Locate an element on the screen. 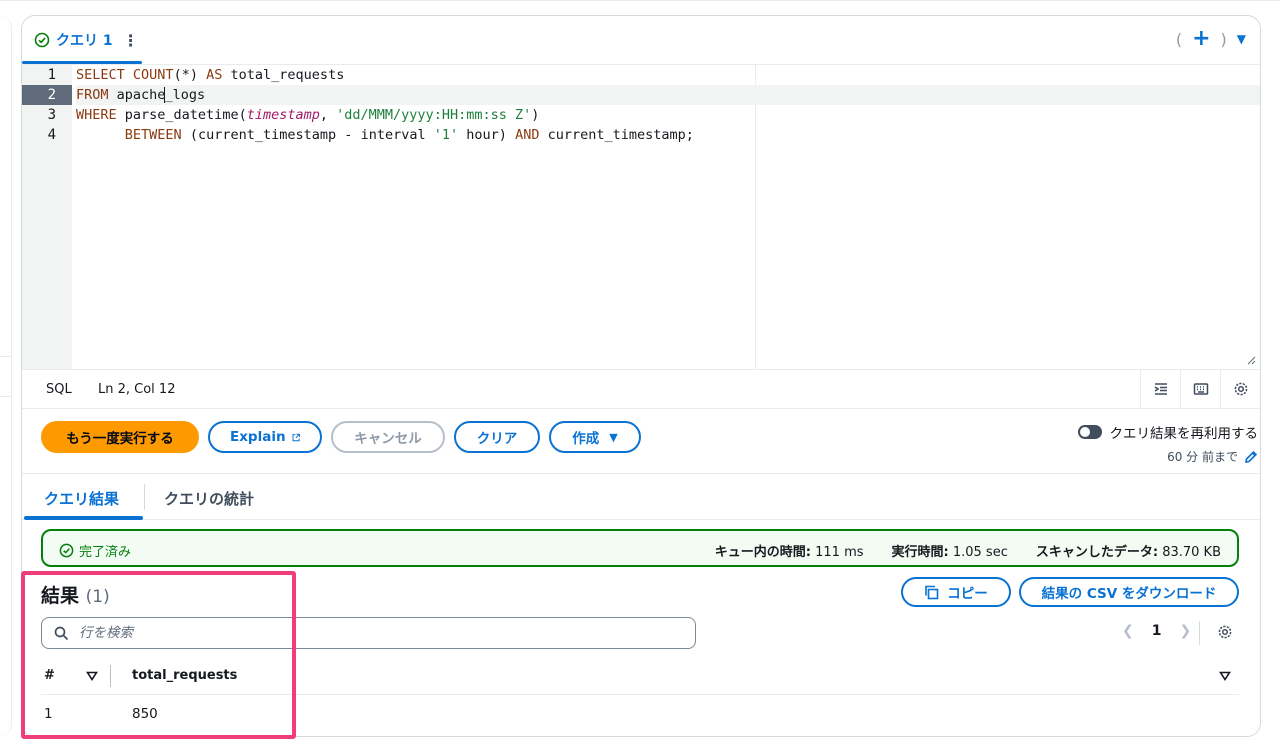 Image resolution: width=1280 pixels, height=743 pixels. query-action-bar: もう一度実行する Explain キャンセル クリア 作成 ▼ is located at coordinates (341, 437).